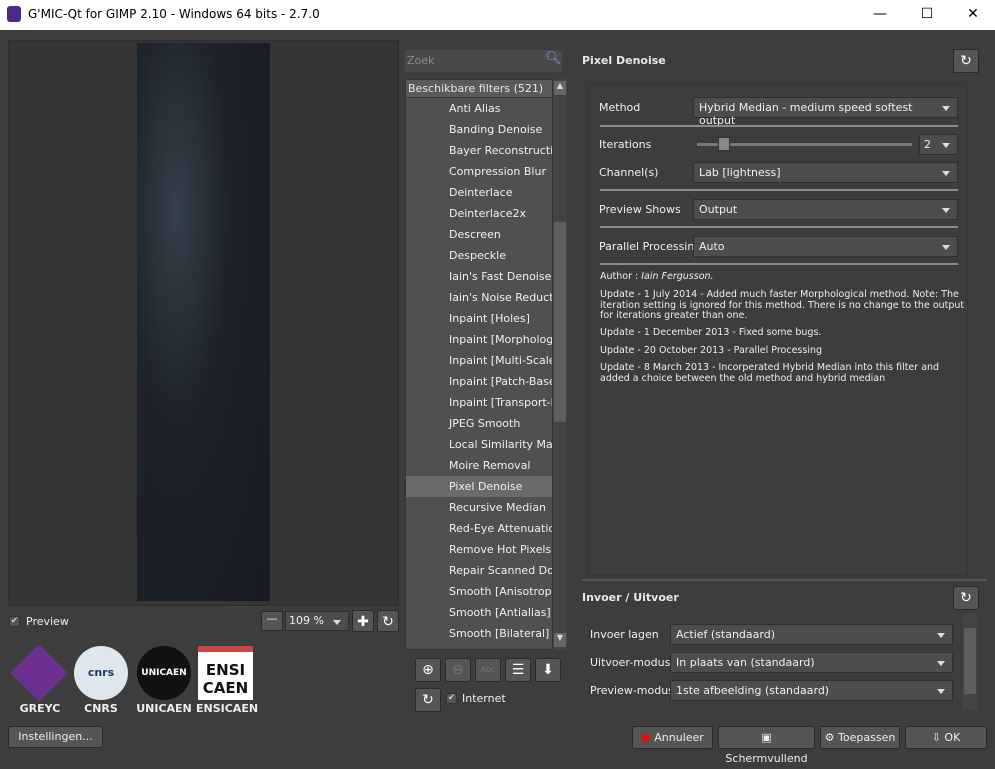 The image size is (995, 769). Describe the element at coordinates (225, 673) in the screenshot. I see `ensicaen-logo: ENSI CAEN` at that location.